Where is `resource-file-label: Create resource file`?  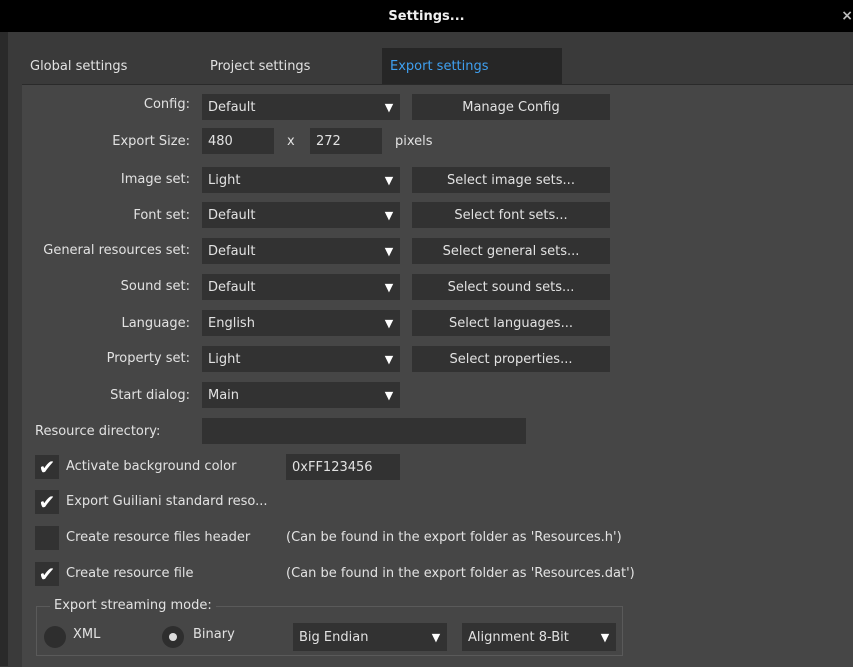
resource-file-label: Create resource file is located at coordinates (130, 573).